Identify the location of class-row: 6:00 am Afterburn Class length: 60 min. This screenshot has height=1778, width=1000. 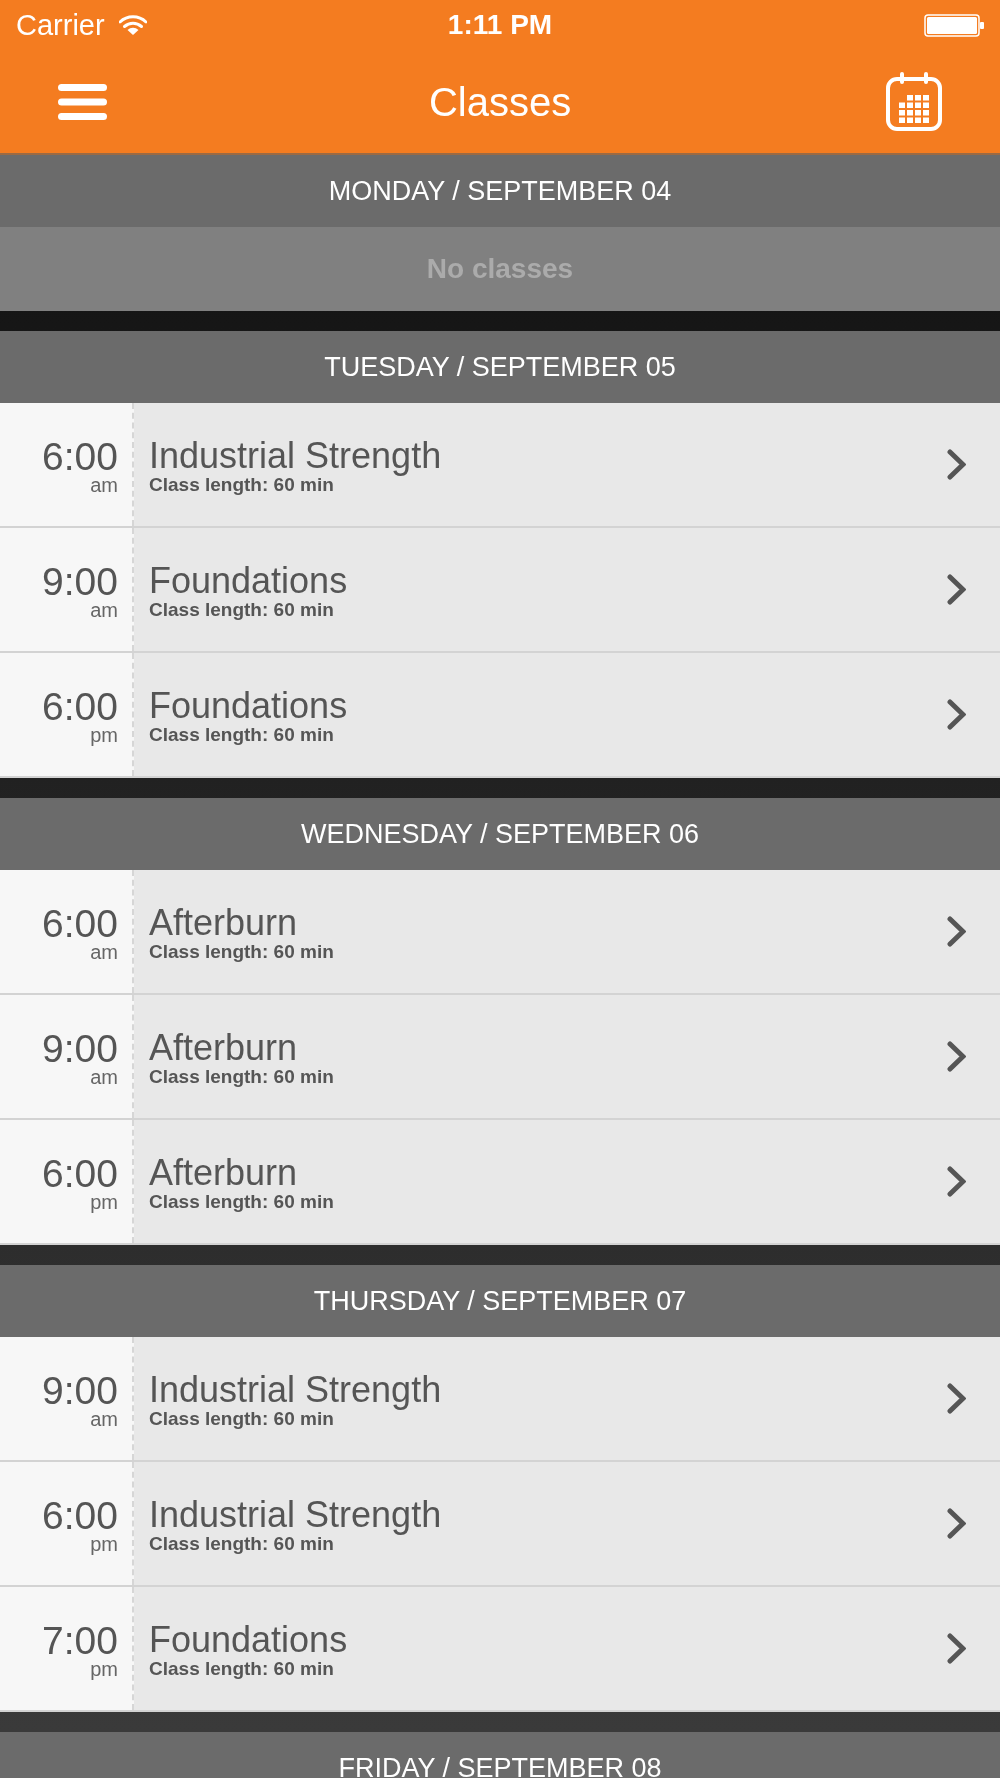
(500, 932).